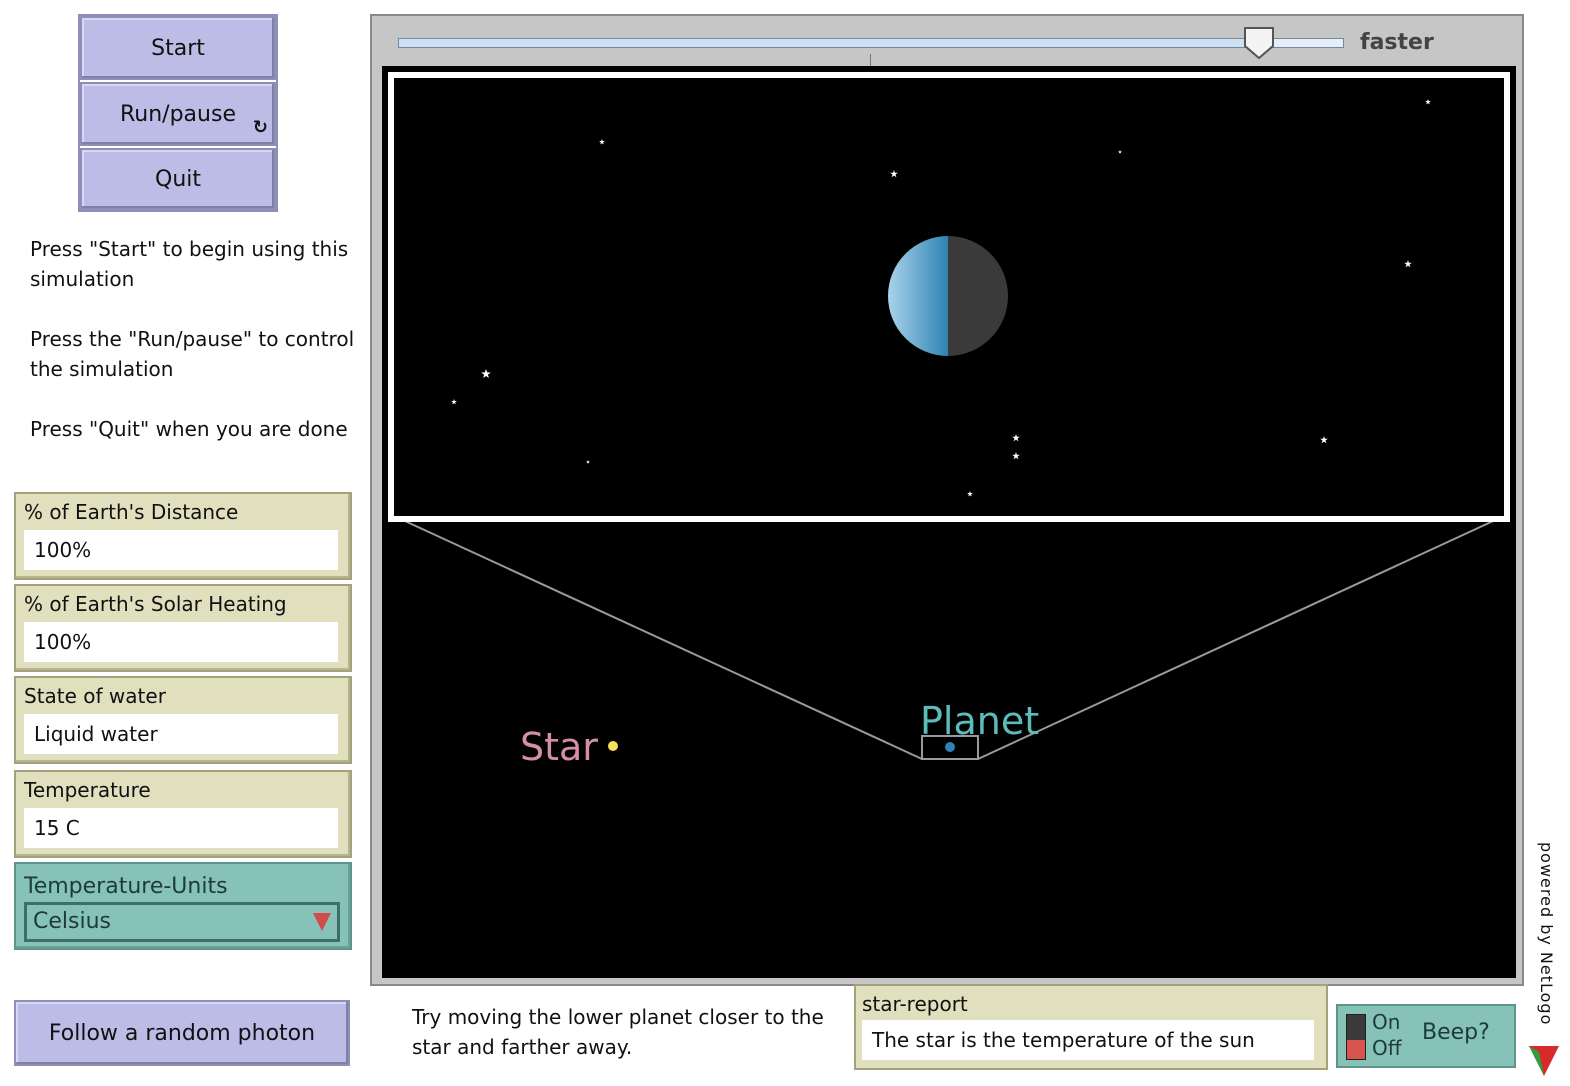 Image resolution: width=1570 pixels, height=1086 pixels. What do you see at coordinates (126, 886) in the screenshot?
I see `chooser-label: Temperature-Units` at bounding box center [126, 886].